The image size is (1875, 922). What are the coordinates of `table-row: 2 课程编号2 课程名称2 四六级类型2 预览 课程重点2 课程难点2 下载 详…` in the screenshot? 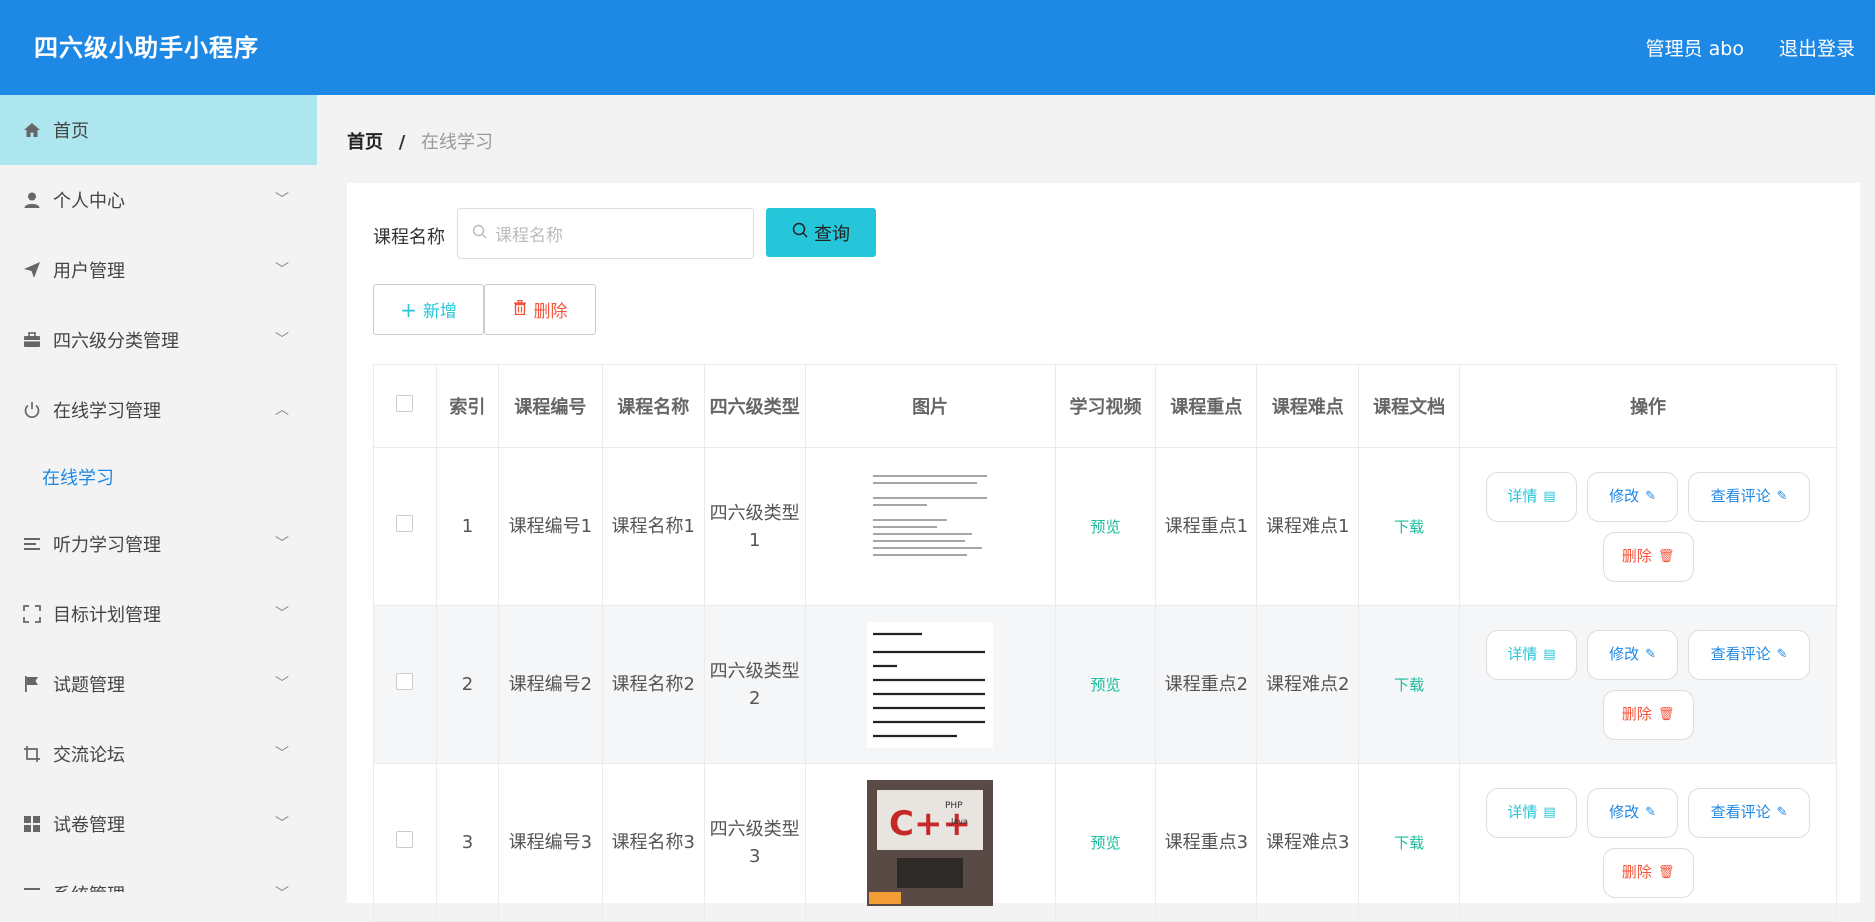 It's located at (1105, 684).